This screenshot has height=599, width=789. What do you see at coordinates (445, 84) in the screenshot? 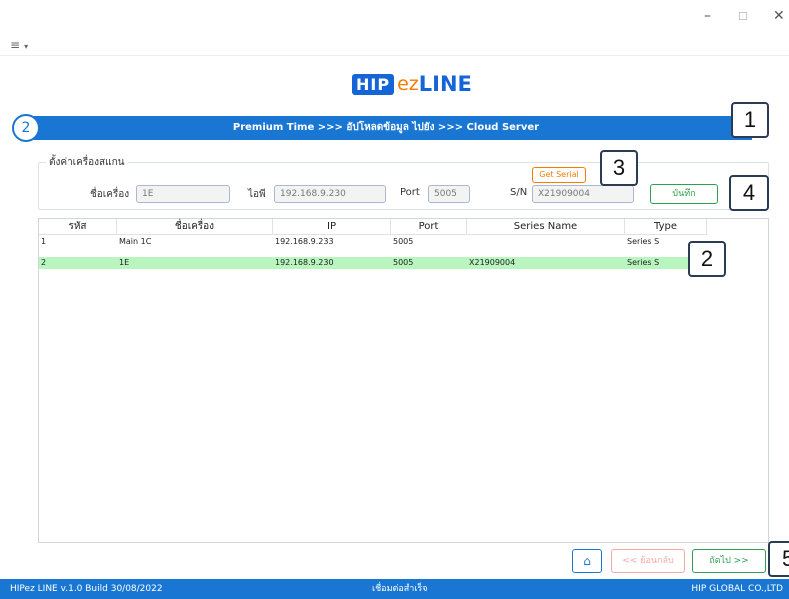
I see `logo-line: LINE` at bounding box center [445, 84].